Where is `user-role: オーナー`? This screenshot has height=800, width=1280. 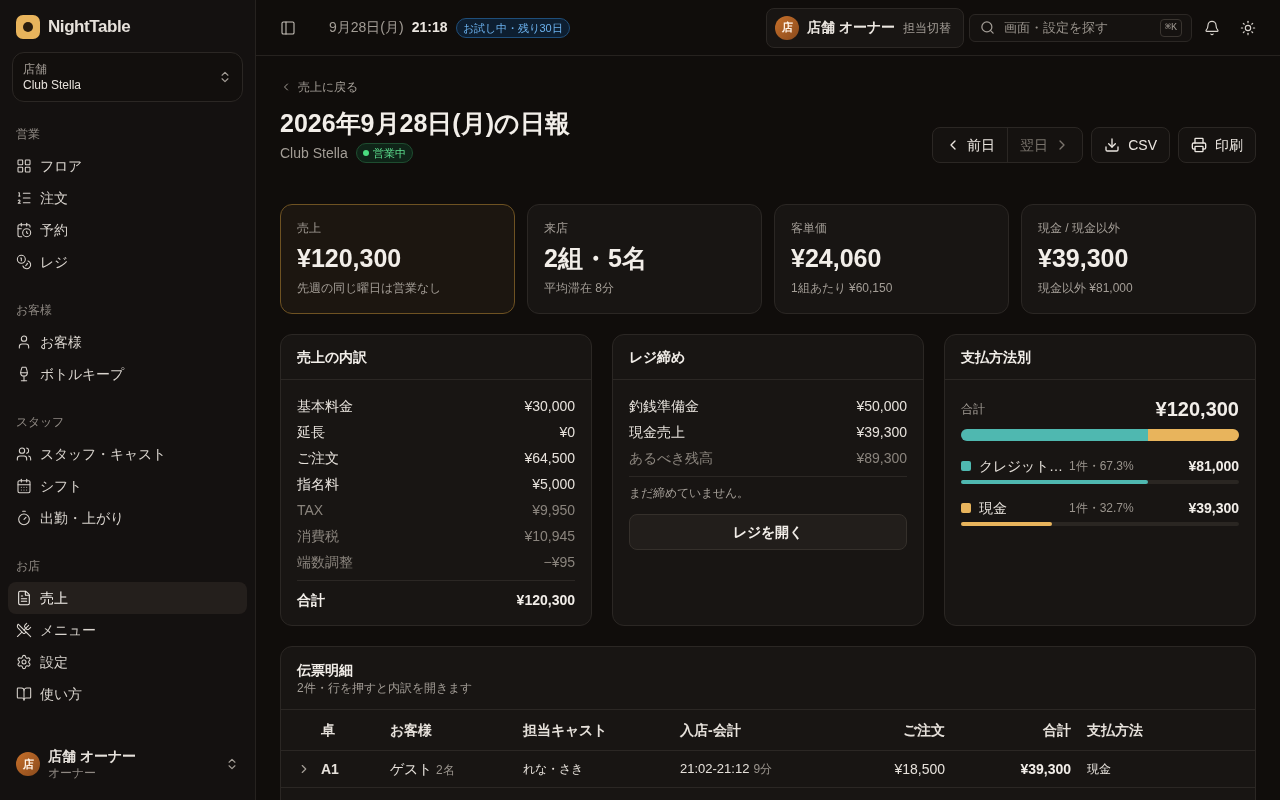
user-role: オーナー is located at coordinates (72, 773).